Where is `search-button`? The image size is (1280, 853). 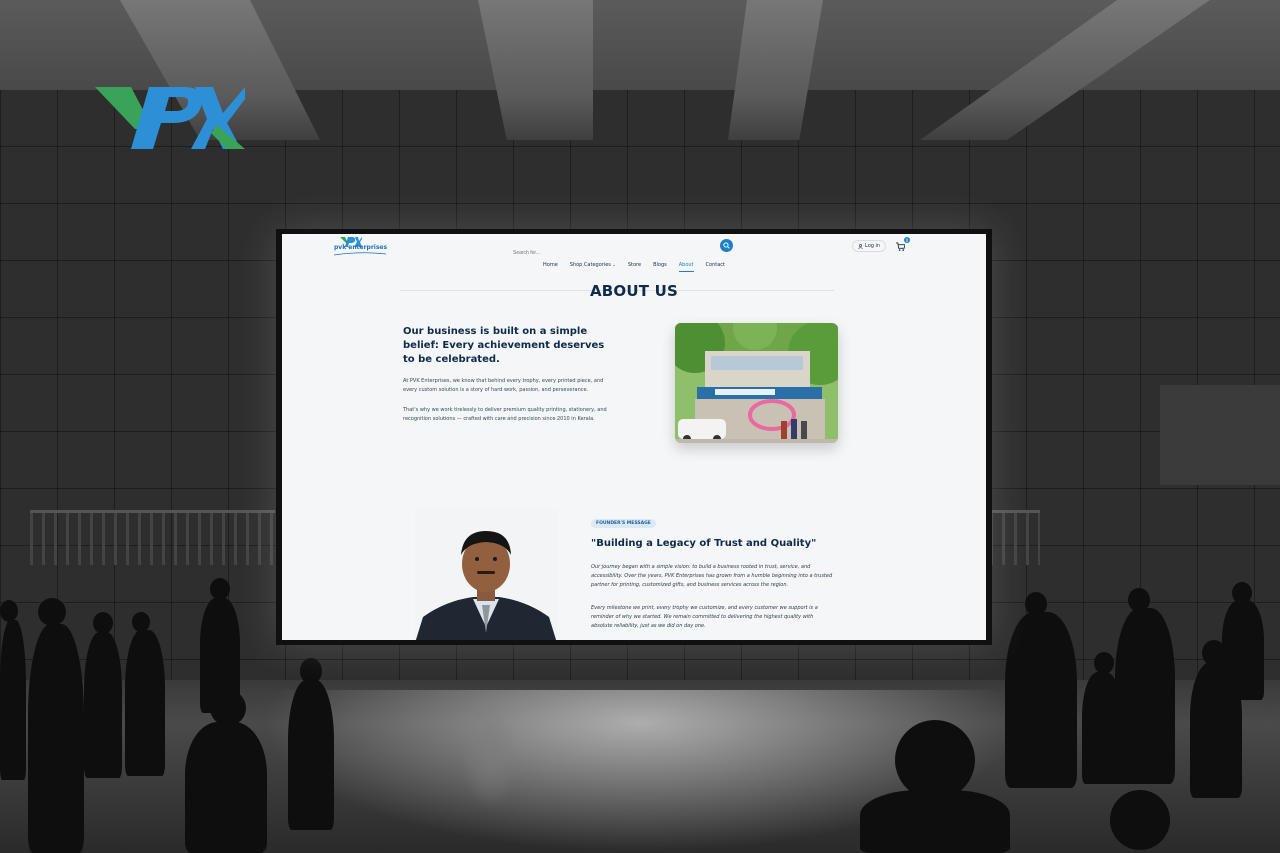
search-button is located at coordinates (726, 245).